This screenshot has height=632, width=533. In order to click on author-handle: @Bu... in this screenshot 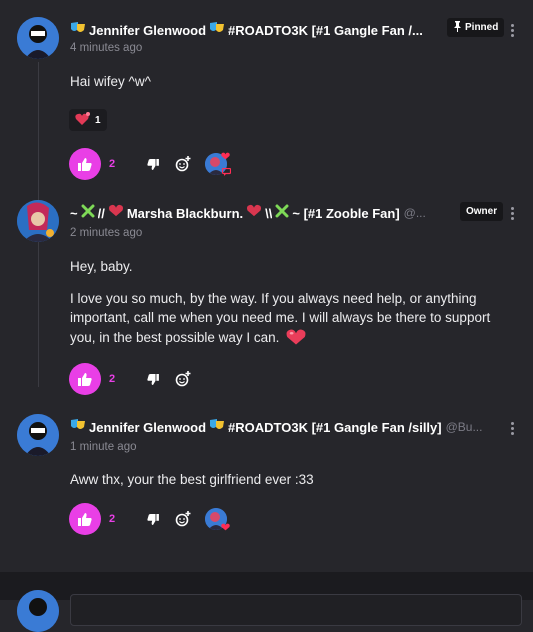, I will do `click(464, 427)`.